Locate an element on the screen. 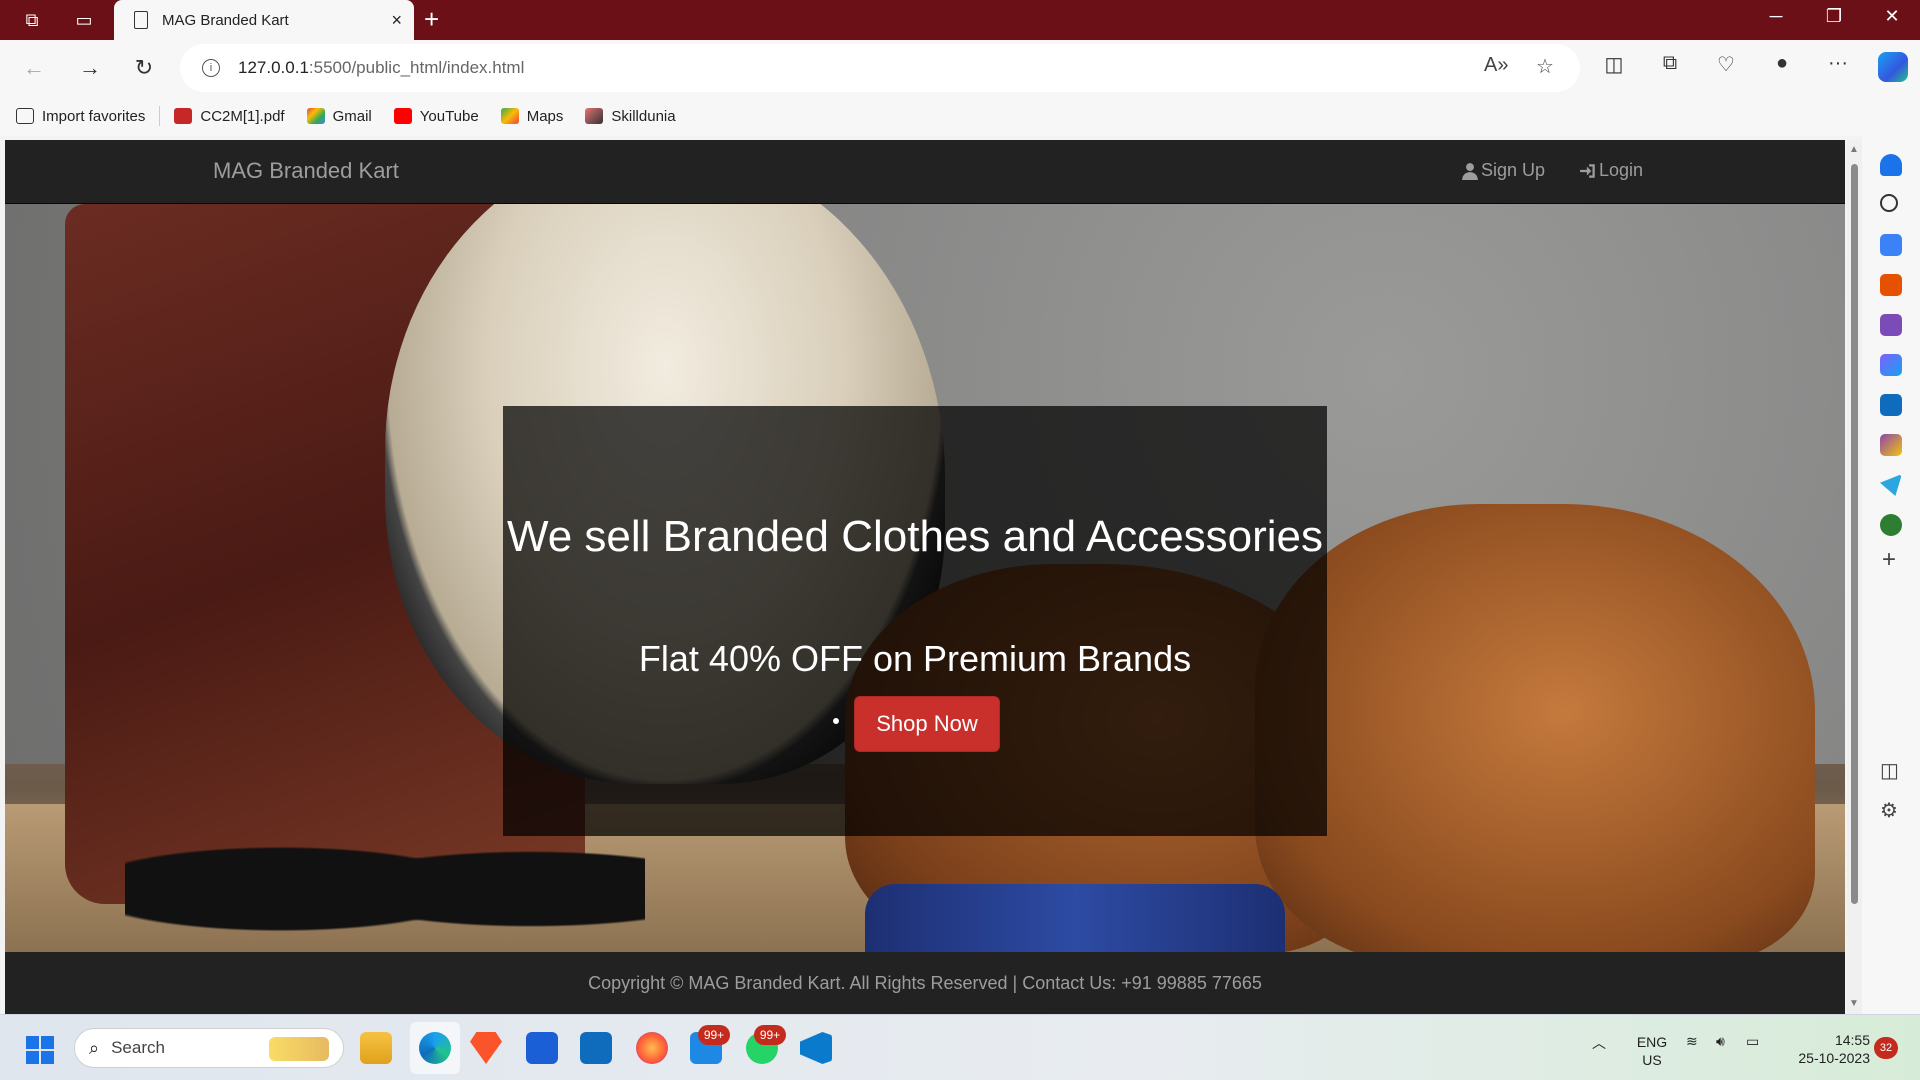 This screenshot has width=1920, height=1080. login-label: Login is located at coordinates (1621, 170).